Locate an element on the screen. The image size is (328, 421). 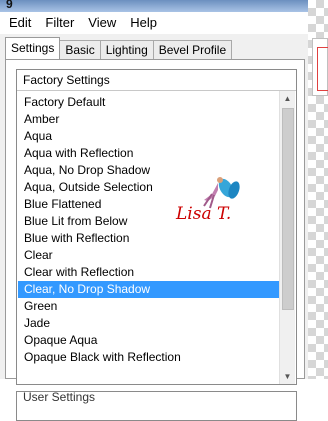
tab-strip: Settings Basic Lighting Bevel Profile is located at coordinates (119, 48).